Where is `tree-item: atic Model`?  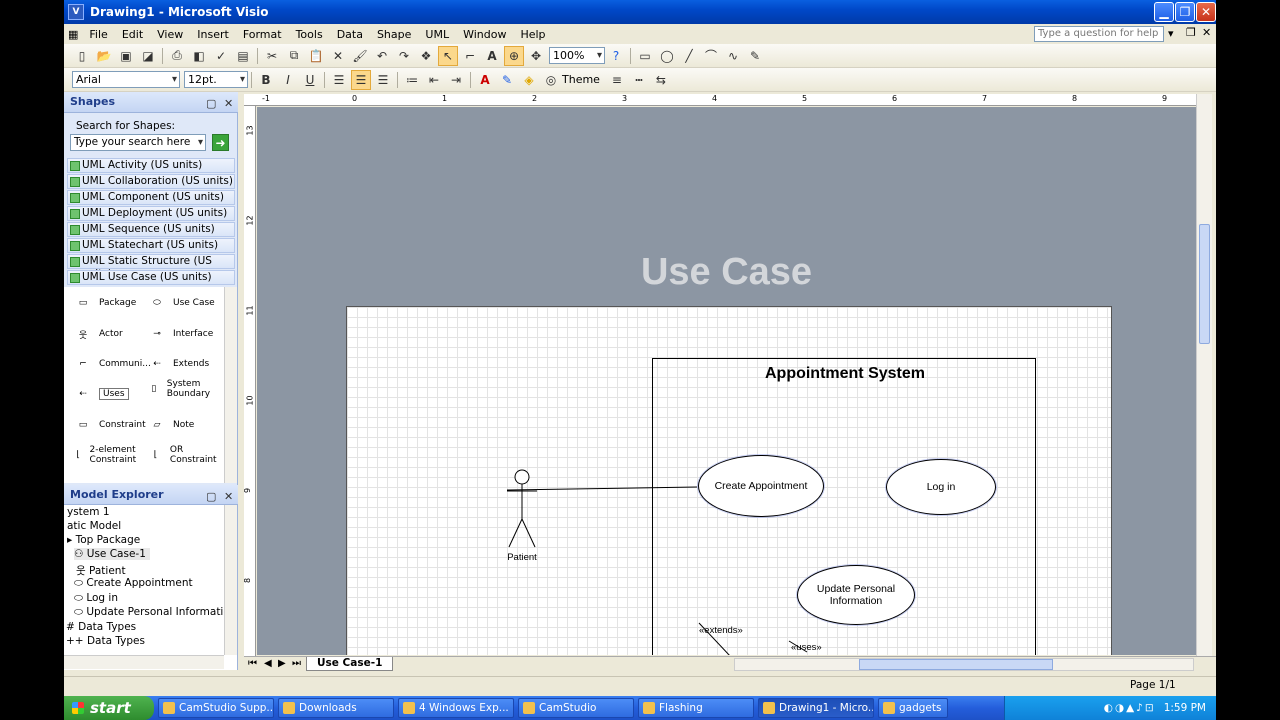 tree-item: atic Model is located at coordinates (94, 526).